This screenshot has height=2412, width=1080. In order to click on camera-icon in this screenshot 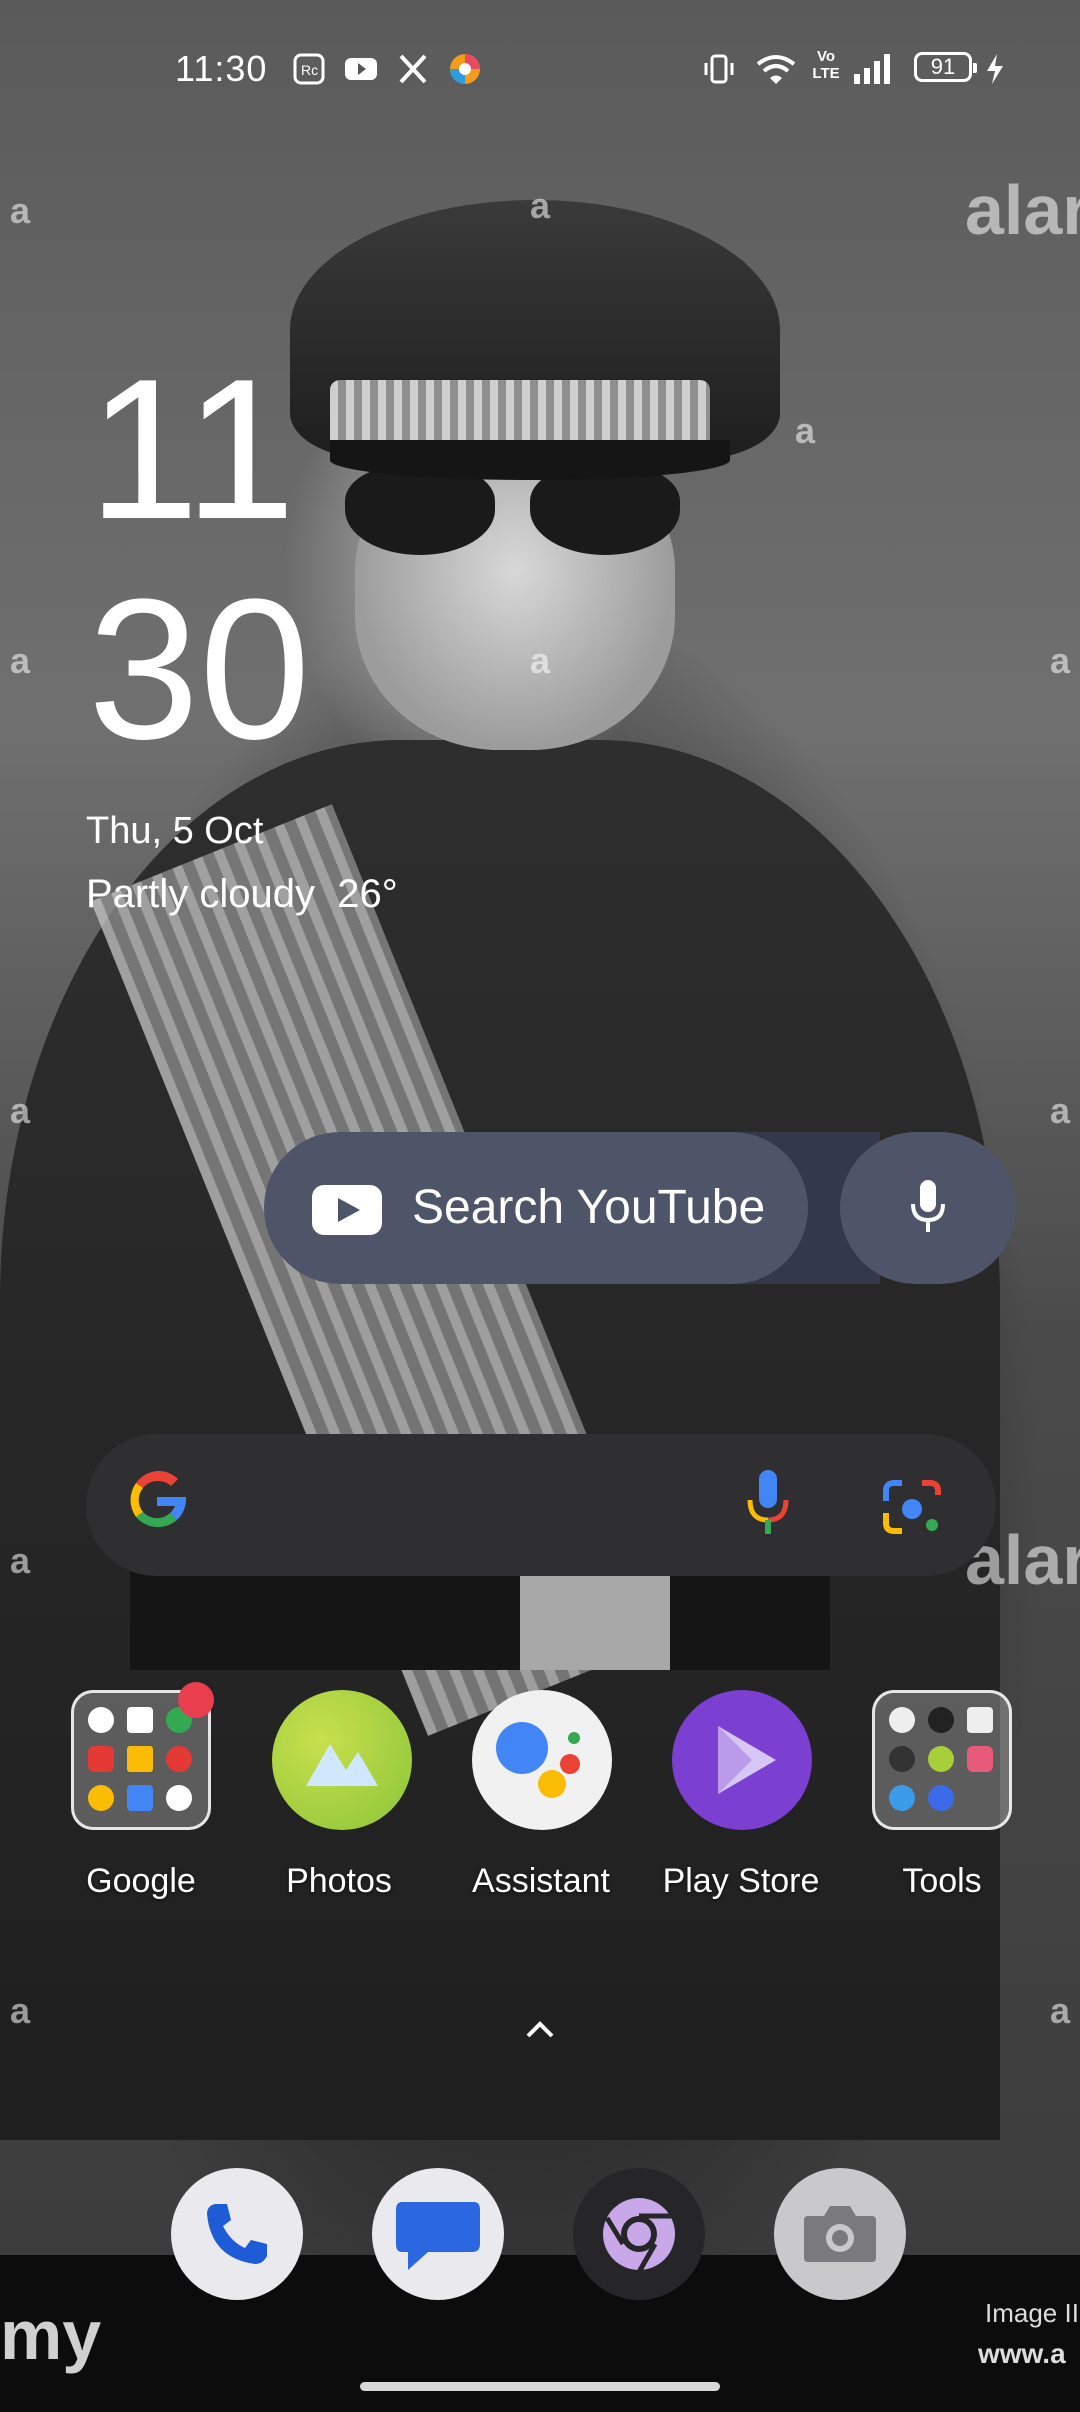, I will do `click(840, 2234)`.